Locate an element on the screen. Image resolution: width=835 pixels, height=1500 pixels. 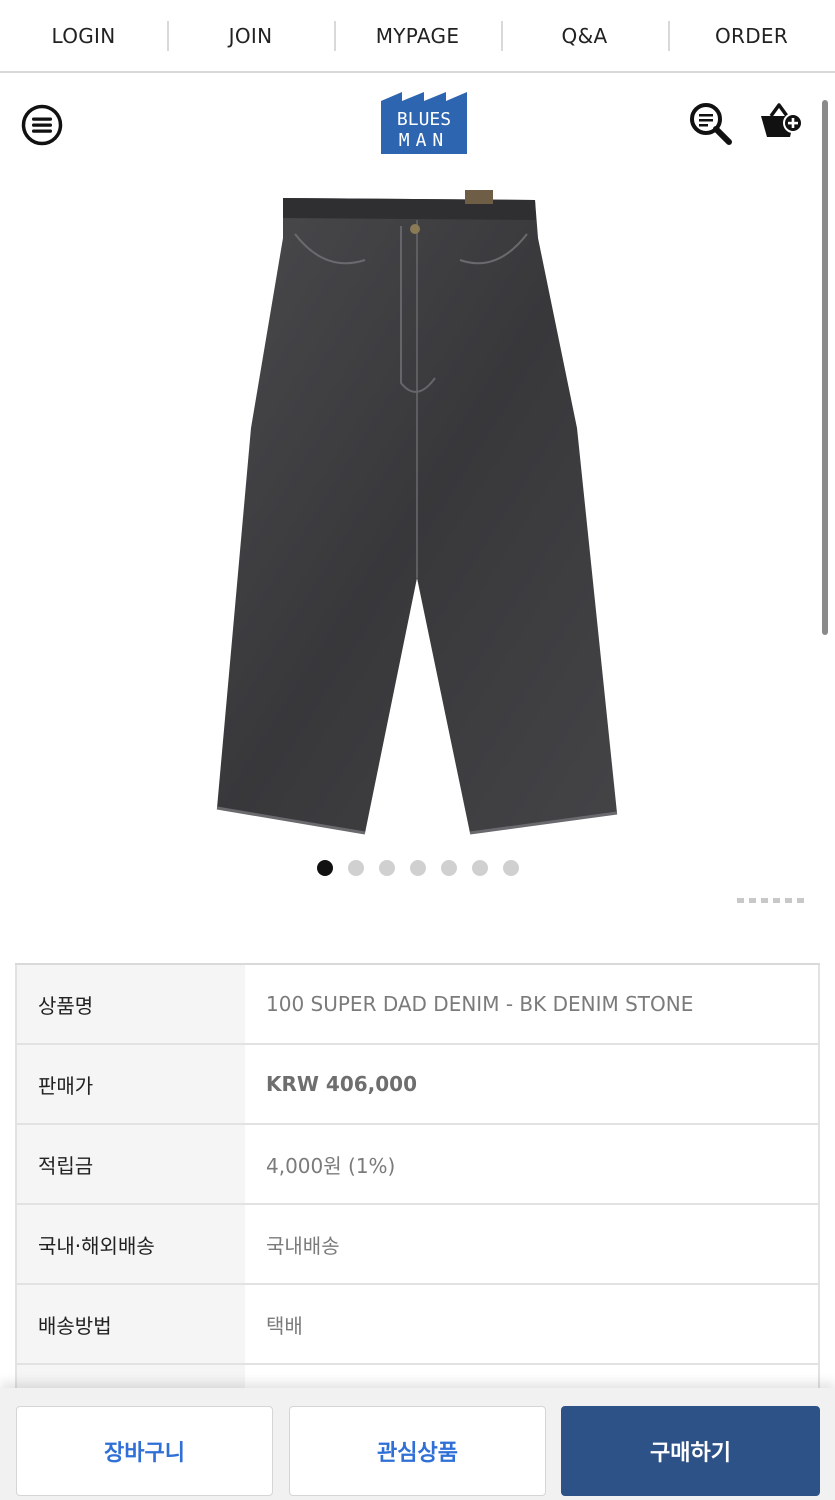
search-icon is located at coordinates (710, 123).